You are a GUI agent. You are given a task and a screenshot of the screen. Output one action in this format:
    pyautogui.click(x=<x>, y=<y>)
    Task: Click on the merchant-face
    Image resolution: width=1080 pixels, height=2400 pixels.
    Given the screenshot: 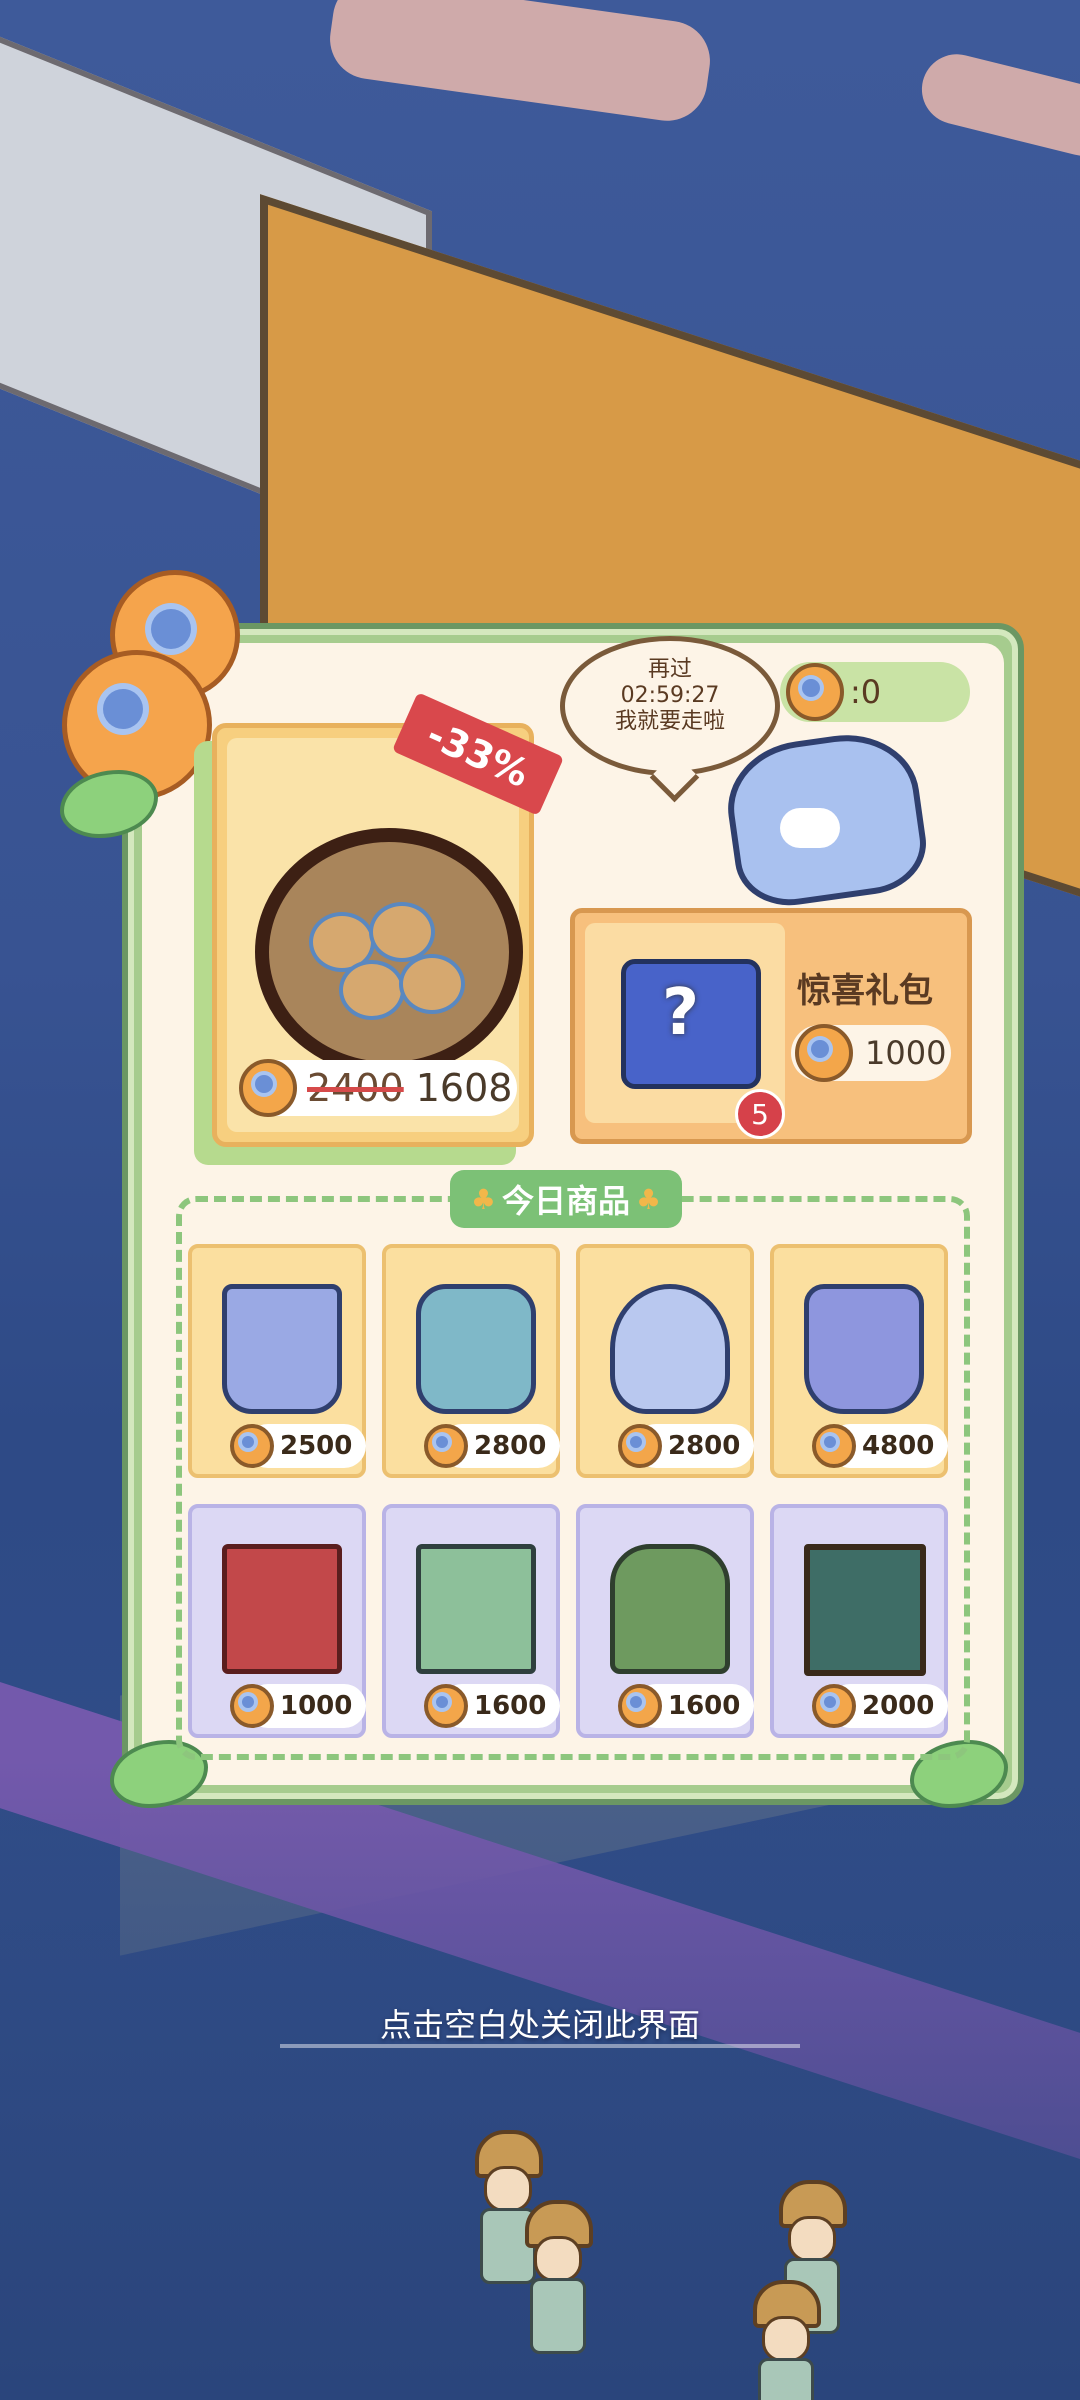 What is the action you would take?
    pyautogui.click(x=810, y=828)
    